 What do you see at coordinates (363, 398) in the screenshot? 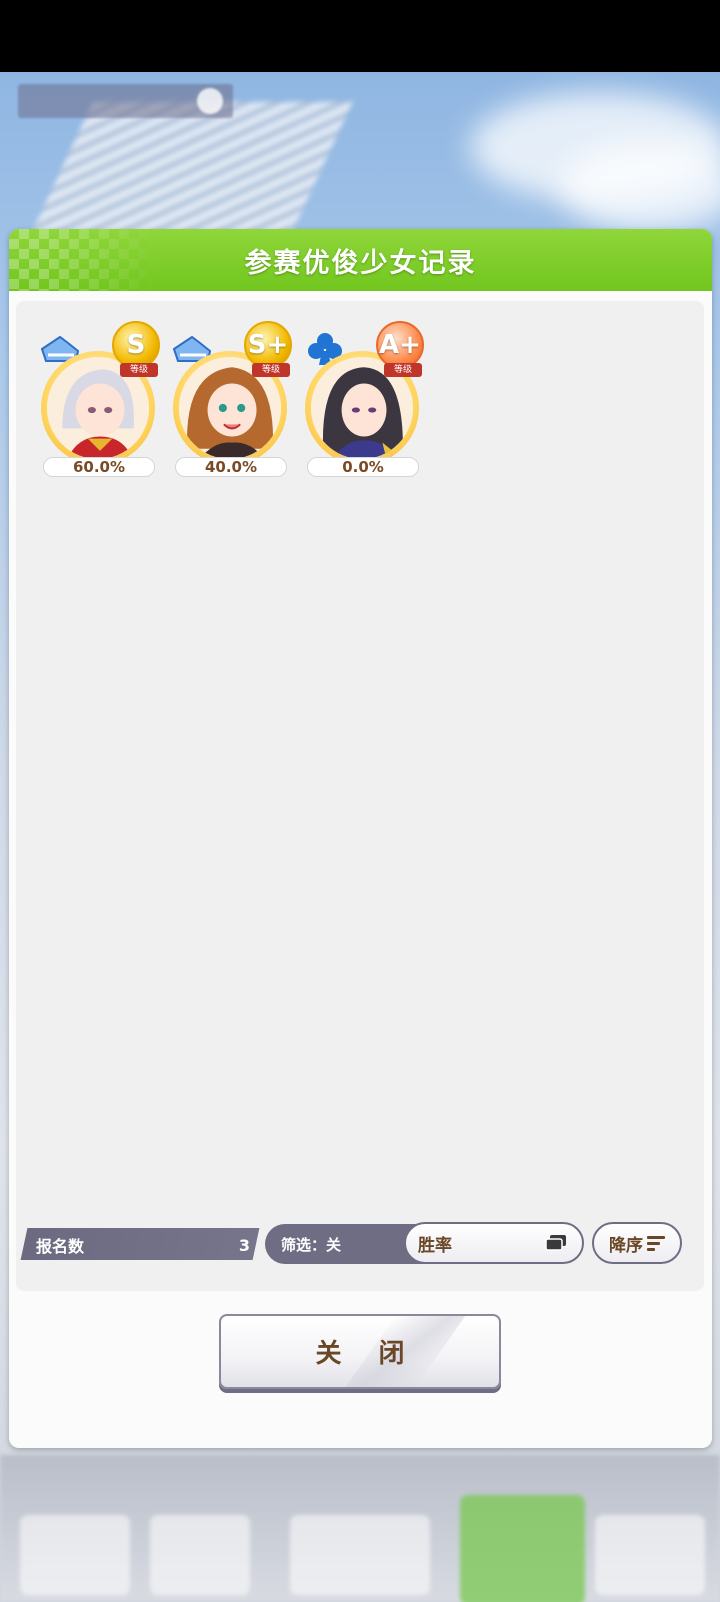
I see `entry-card: A+ 等级 0.0%` at bounding box center [363, 398].